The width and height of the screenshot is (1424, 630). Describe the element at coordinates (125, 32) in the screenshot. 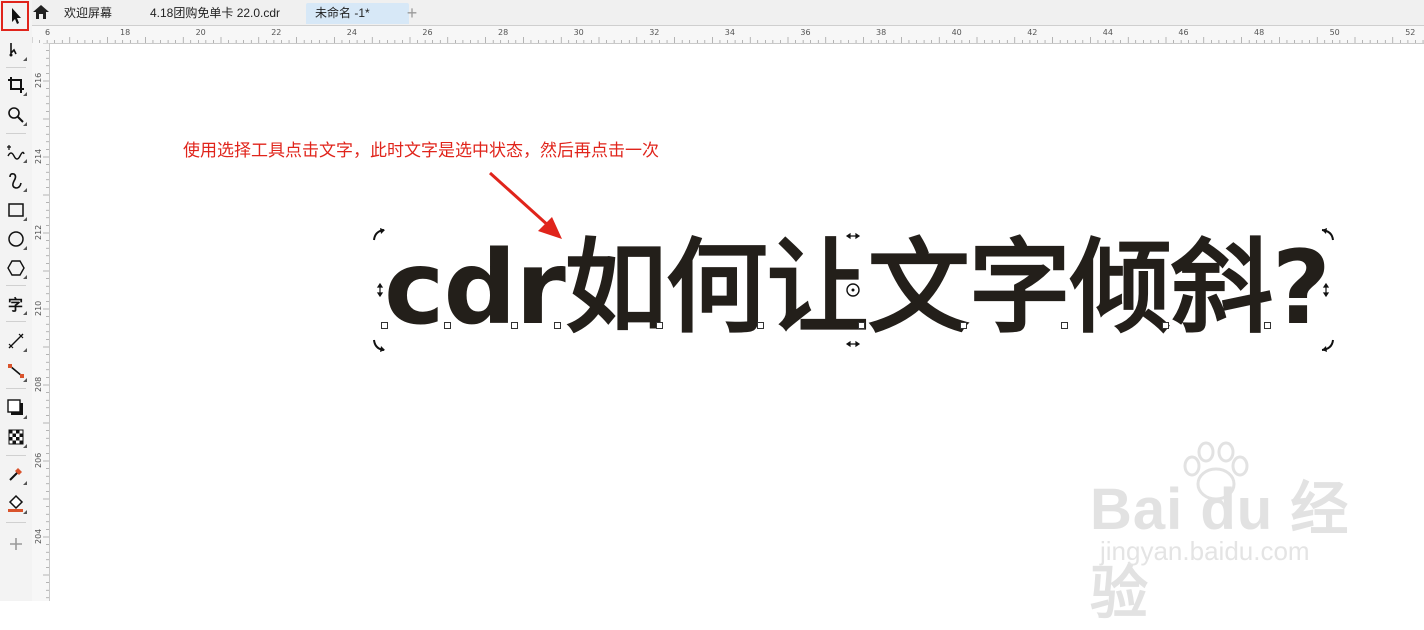

I see `ruler-label: 18` at that location.